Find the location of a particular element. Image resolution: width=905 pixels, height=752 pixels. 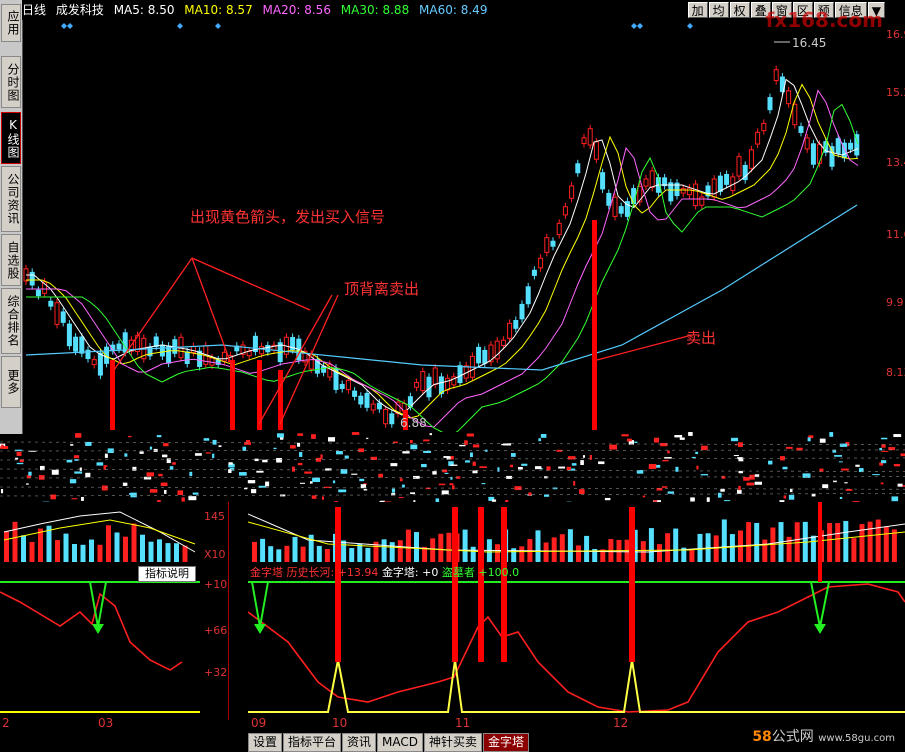

price-tick: 15.2 is located at coordinates (895, 92).